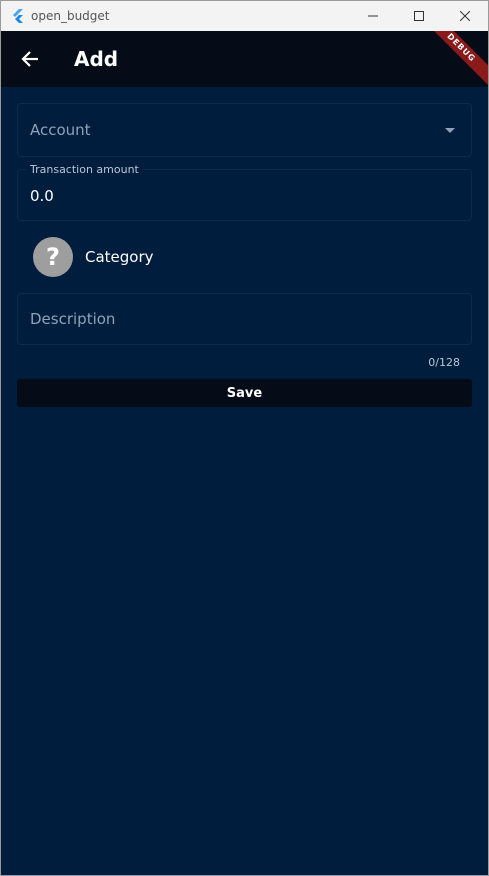  Describe the element at coordinates (452, 59) in the screenshot. I see `debug-banner: DEBUG` at that location.